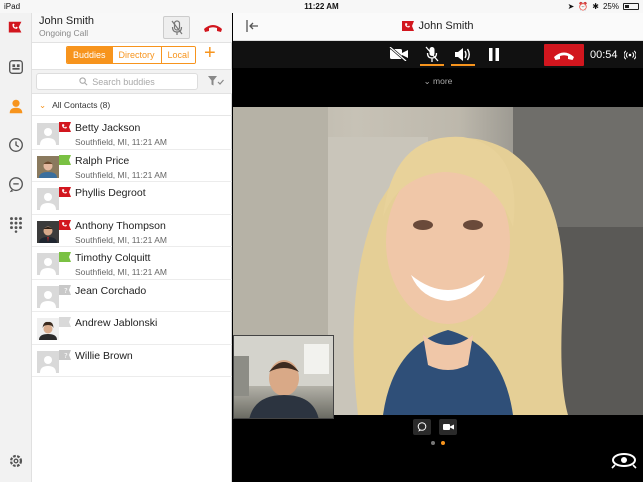 The image size is (643, 482). I want to click on signal-icon, so click(630, 55).